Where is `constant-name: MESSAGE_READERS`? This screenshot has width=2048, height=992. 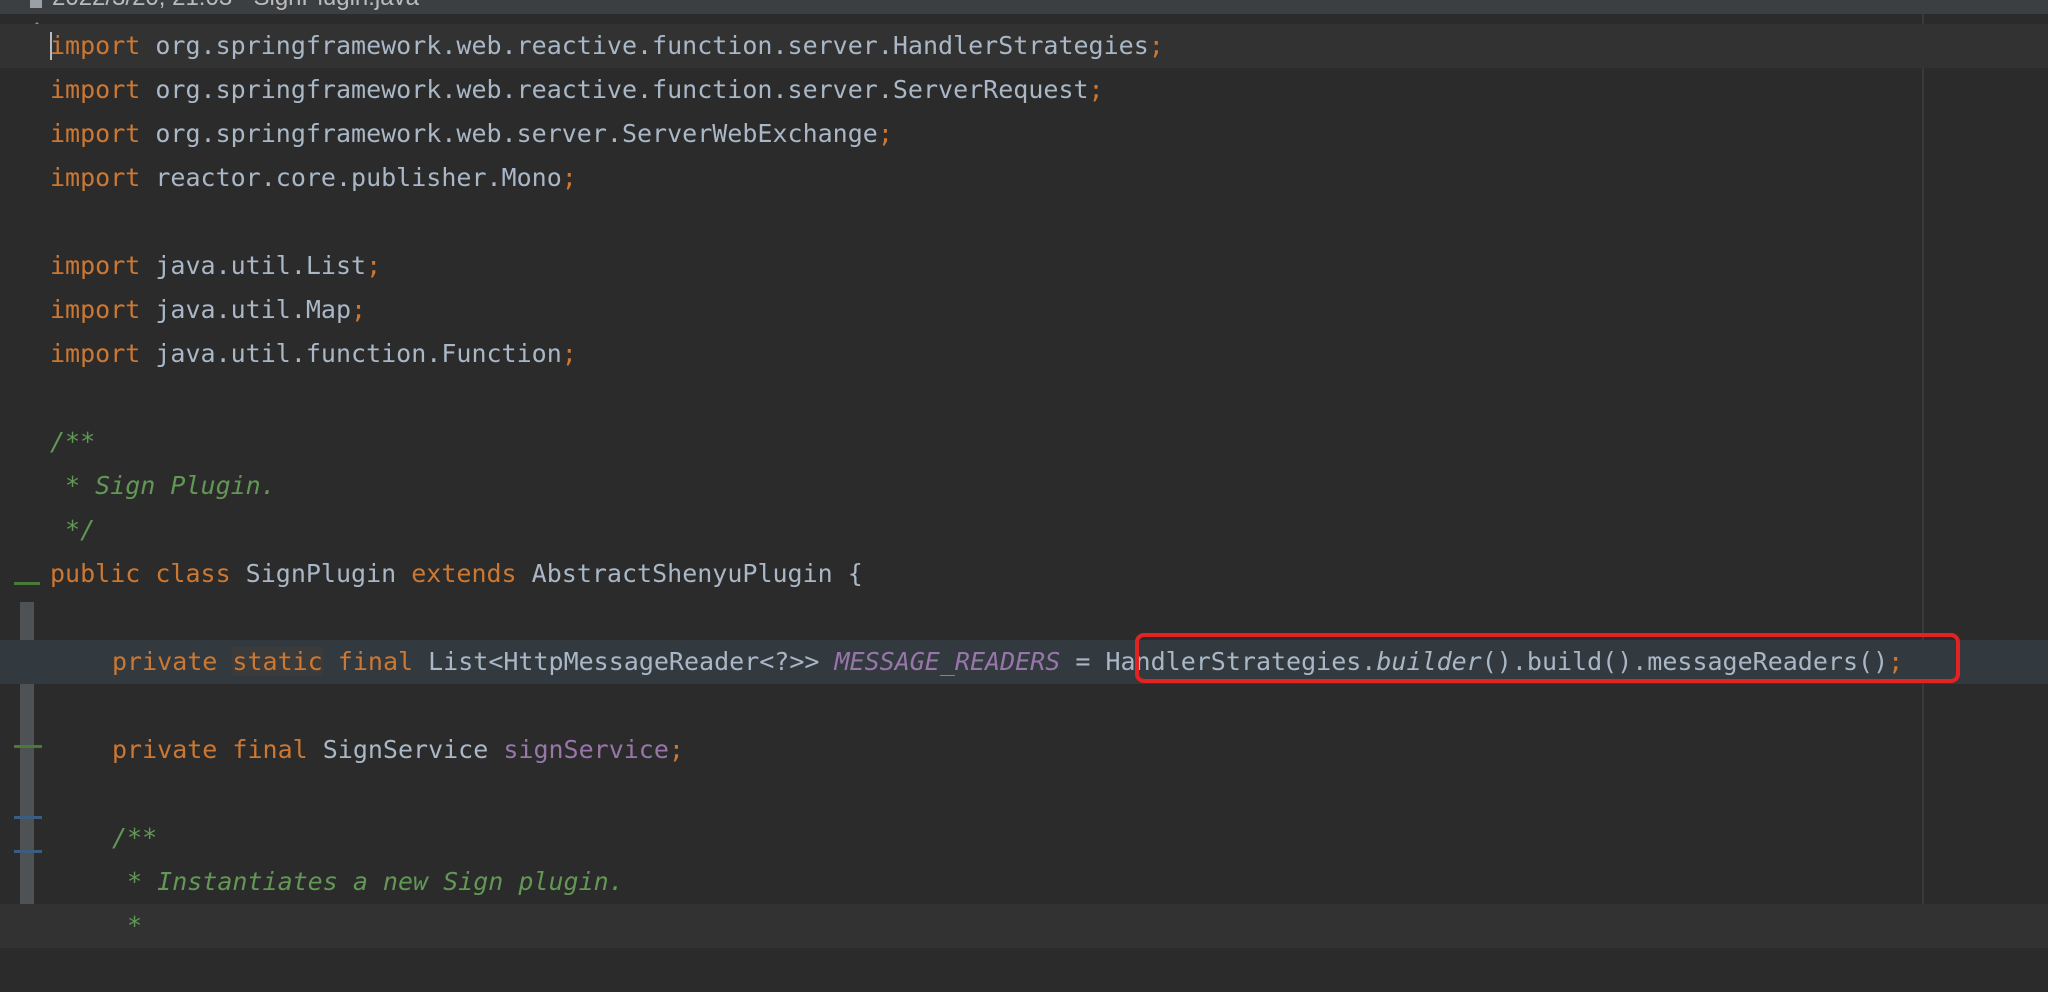 constant-name: MESSAGE_READERS is located at coordinates (947, 661).